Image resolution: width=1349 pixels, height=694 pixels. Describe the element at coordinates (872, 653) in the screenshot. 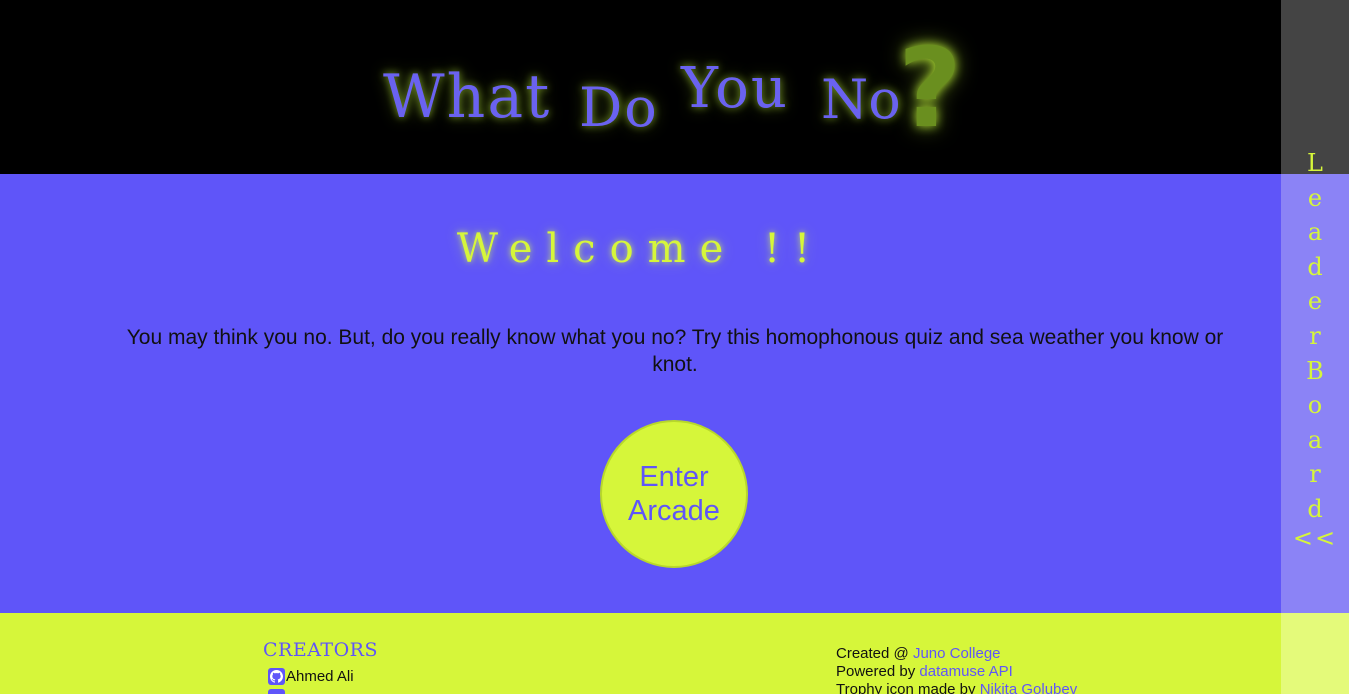

I see `credit-created-prefix: Created @` at that location.